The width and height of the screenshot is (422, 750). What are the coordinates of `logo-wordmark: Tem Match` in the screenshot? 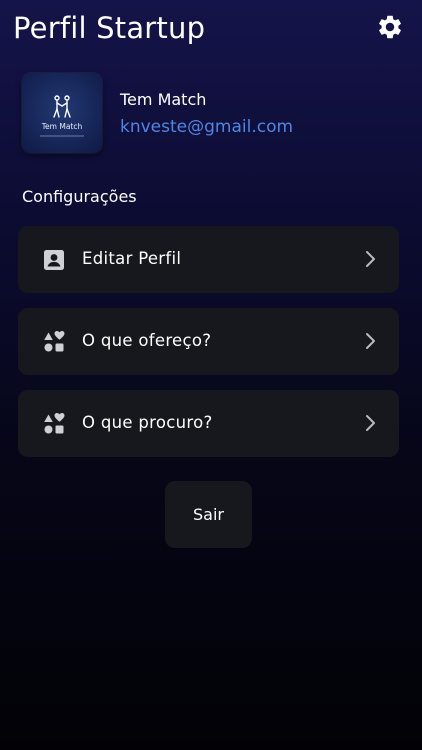 It's located at (62, 126).